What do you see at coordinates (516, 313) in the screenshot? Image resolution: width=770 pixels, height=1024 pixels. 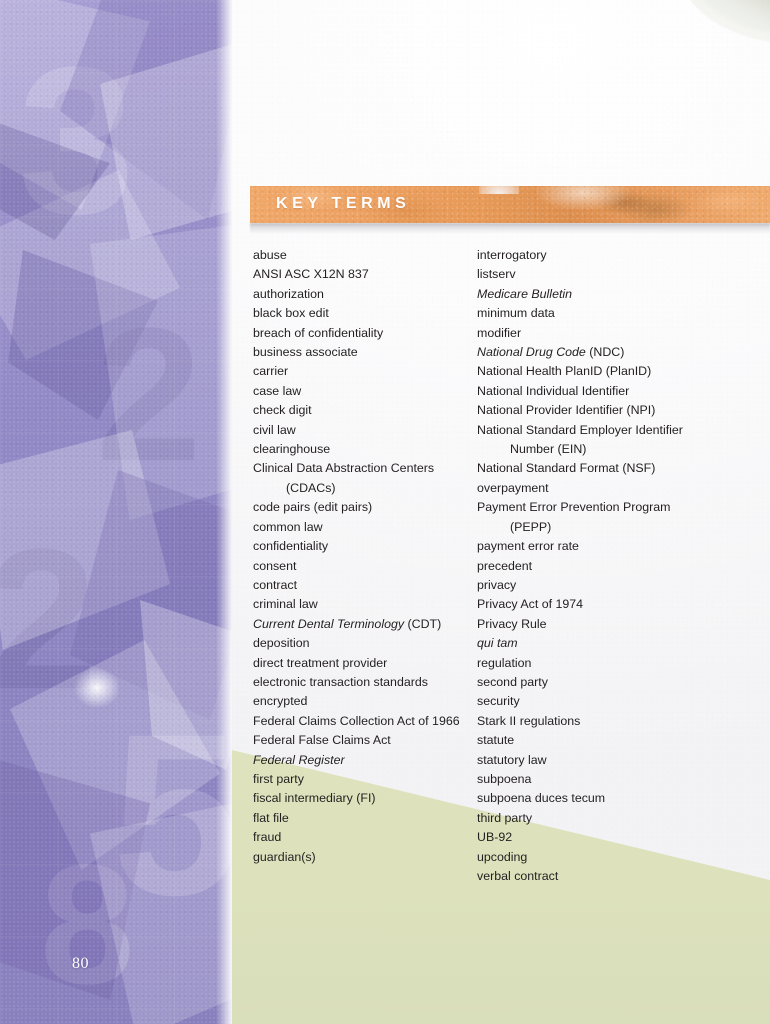 I see `key-term-item: minimum data` at bounding box center [516, 313].